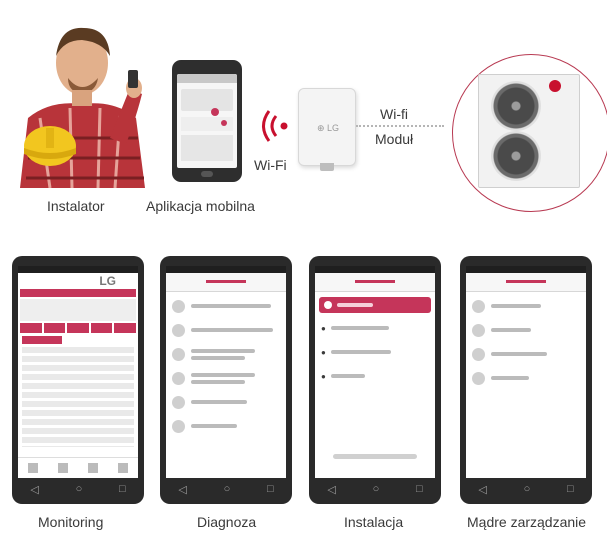 This screenshot has width=607, height=534. Describe the element at coordinates (516, 156) in the screenshot. I see `fan-bottom-icon` at that location.